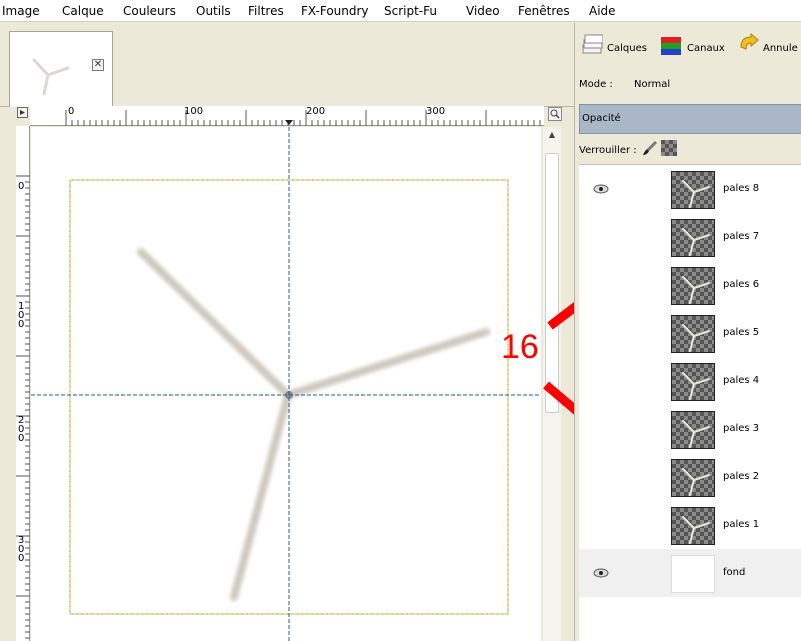 The width and height of the screenshot is (801, 641). Describe the element at coordinates (149, 11) in the screenshot. I see `menu-couleurs: Couleurs` at that location.